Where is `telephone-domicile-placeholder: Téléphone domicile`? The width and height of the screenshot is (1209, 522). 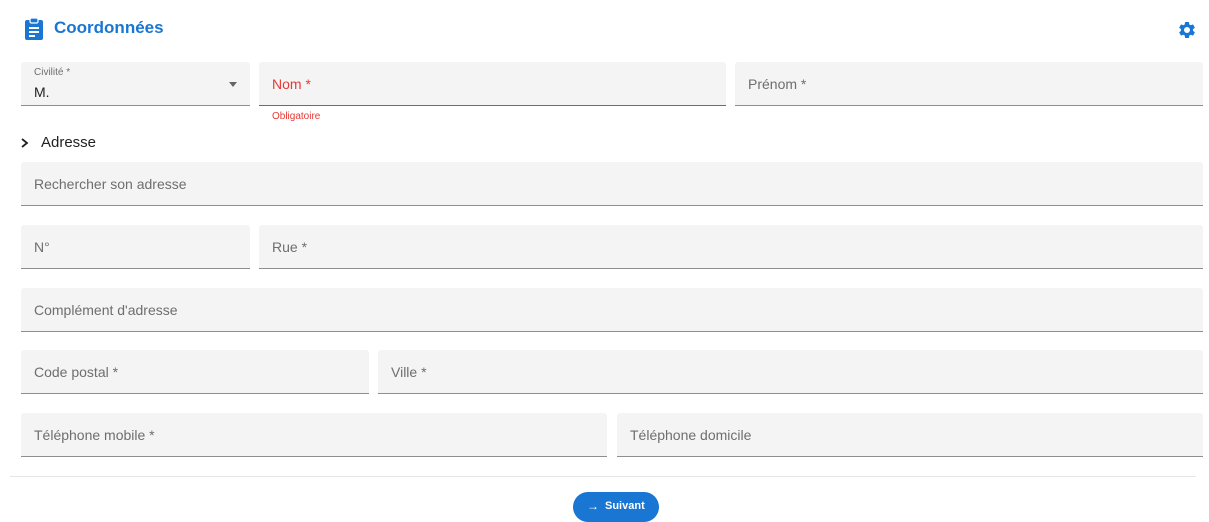
telephone-domicile-placeholder: Téléphone domicile is located at coordinates (691, 435).